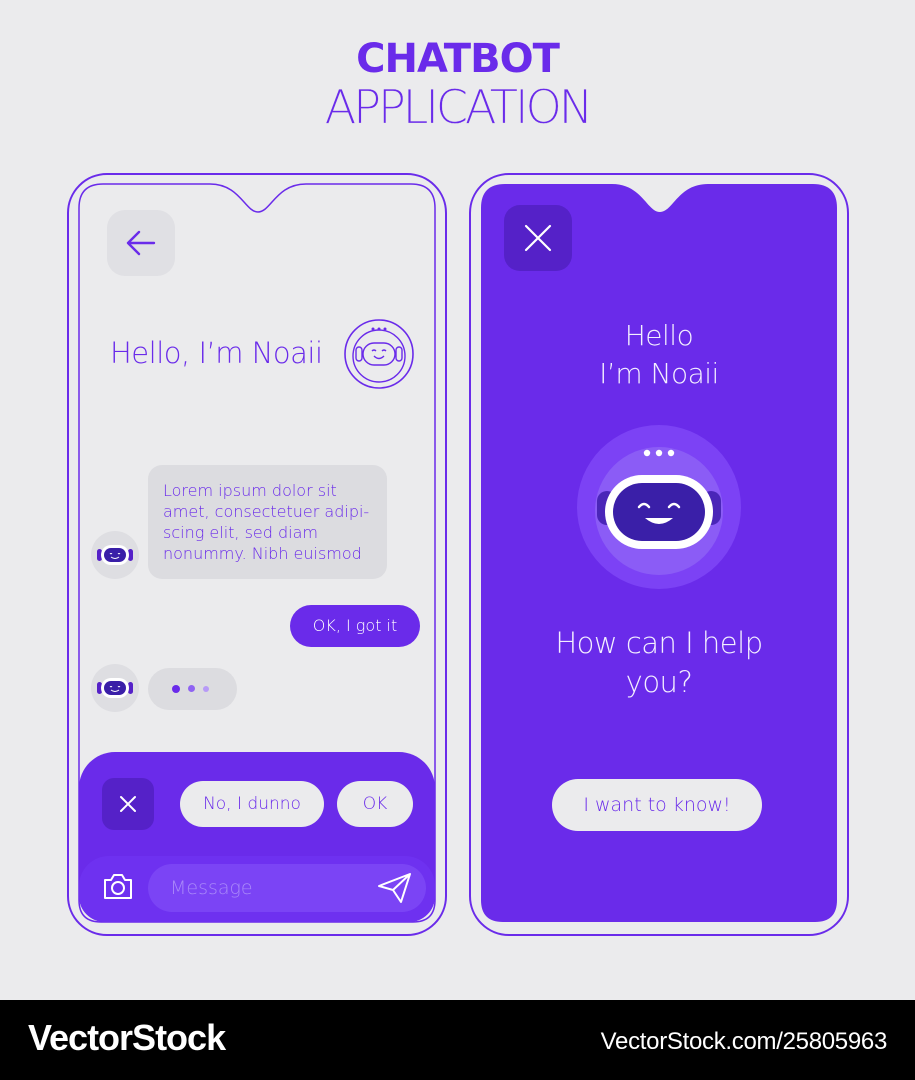 This screenshot has height=1080, width=915. What do you see at coordinates (659, 682) in the screenshot?
I see `help-question-line-2: you?` at bounding box center [659, 682].